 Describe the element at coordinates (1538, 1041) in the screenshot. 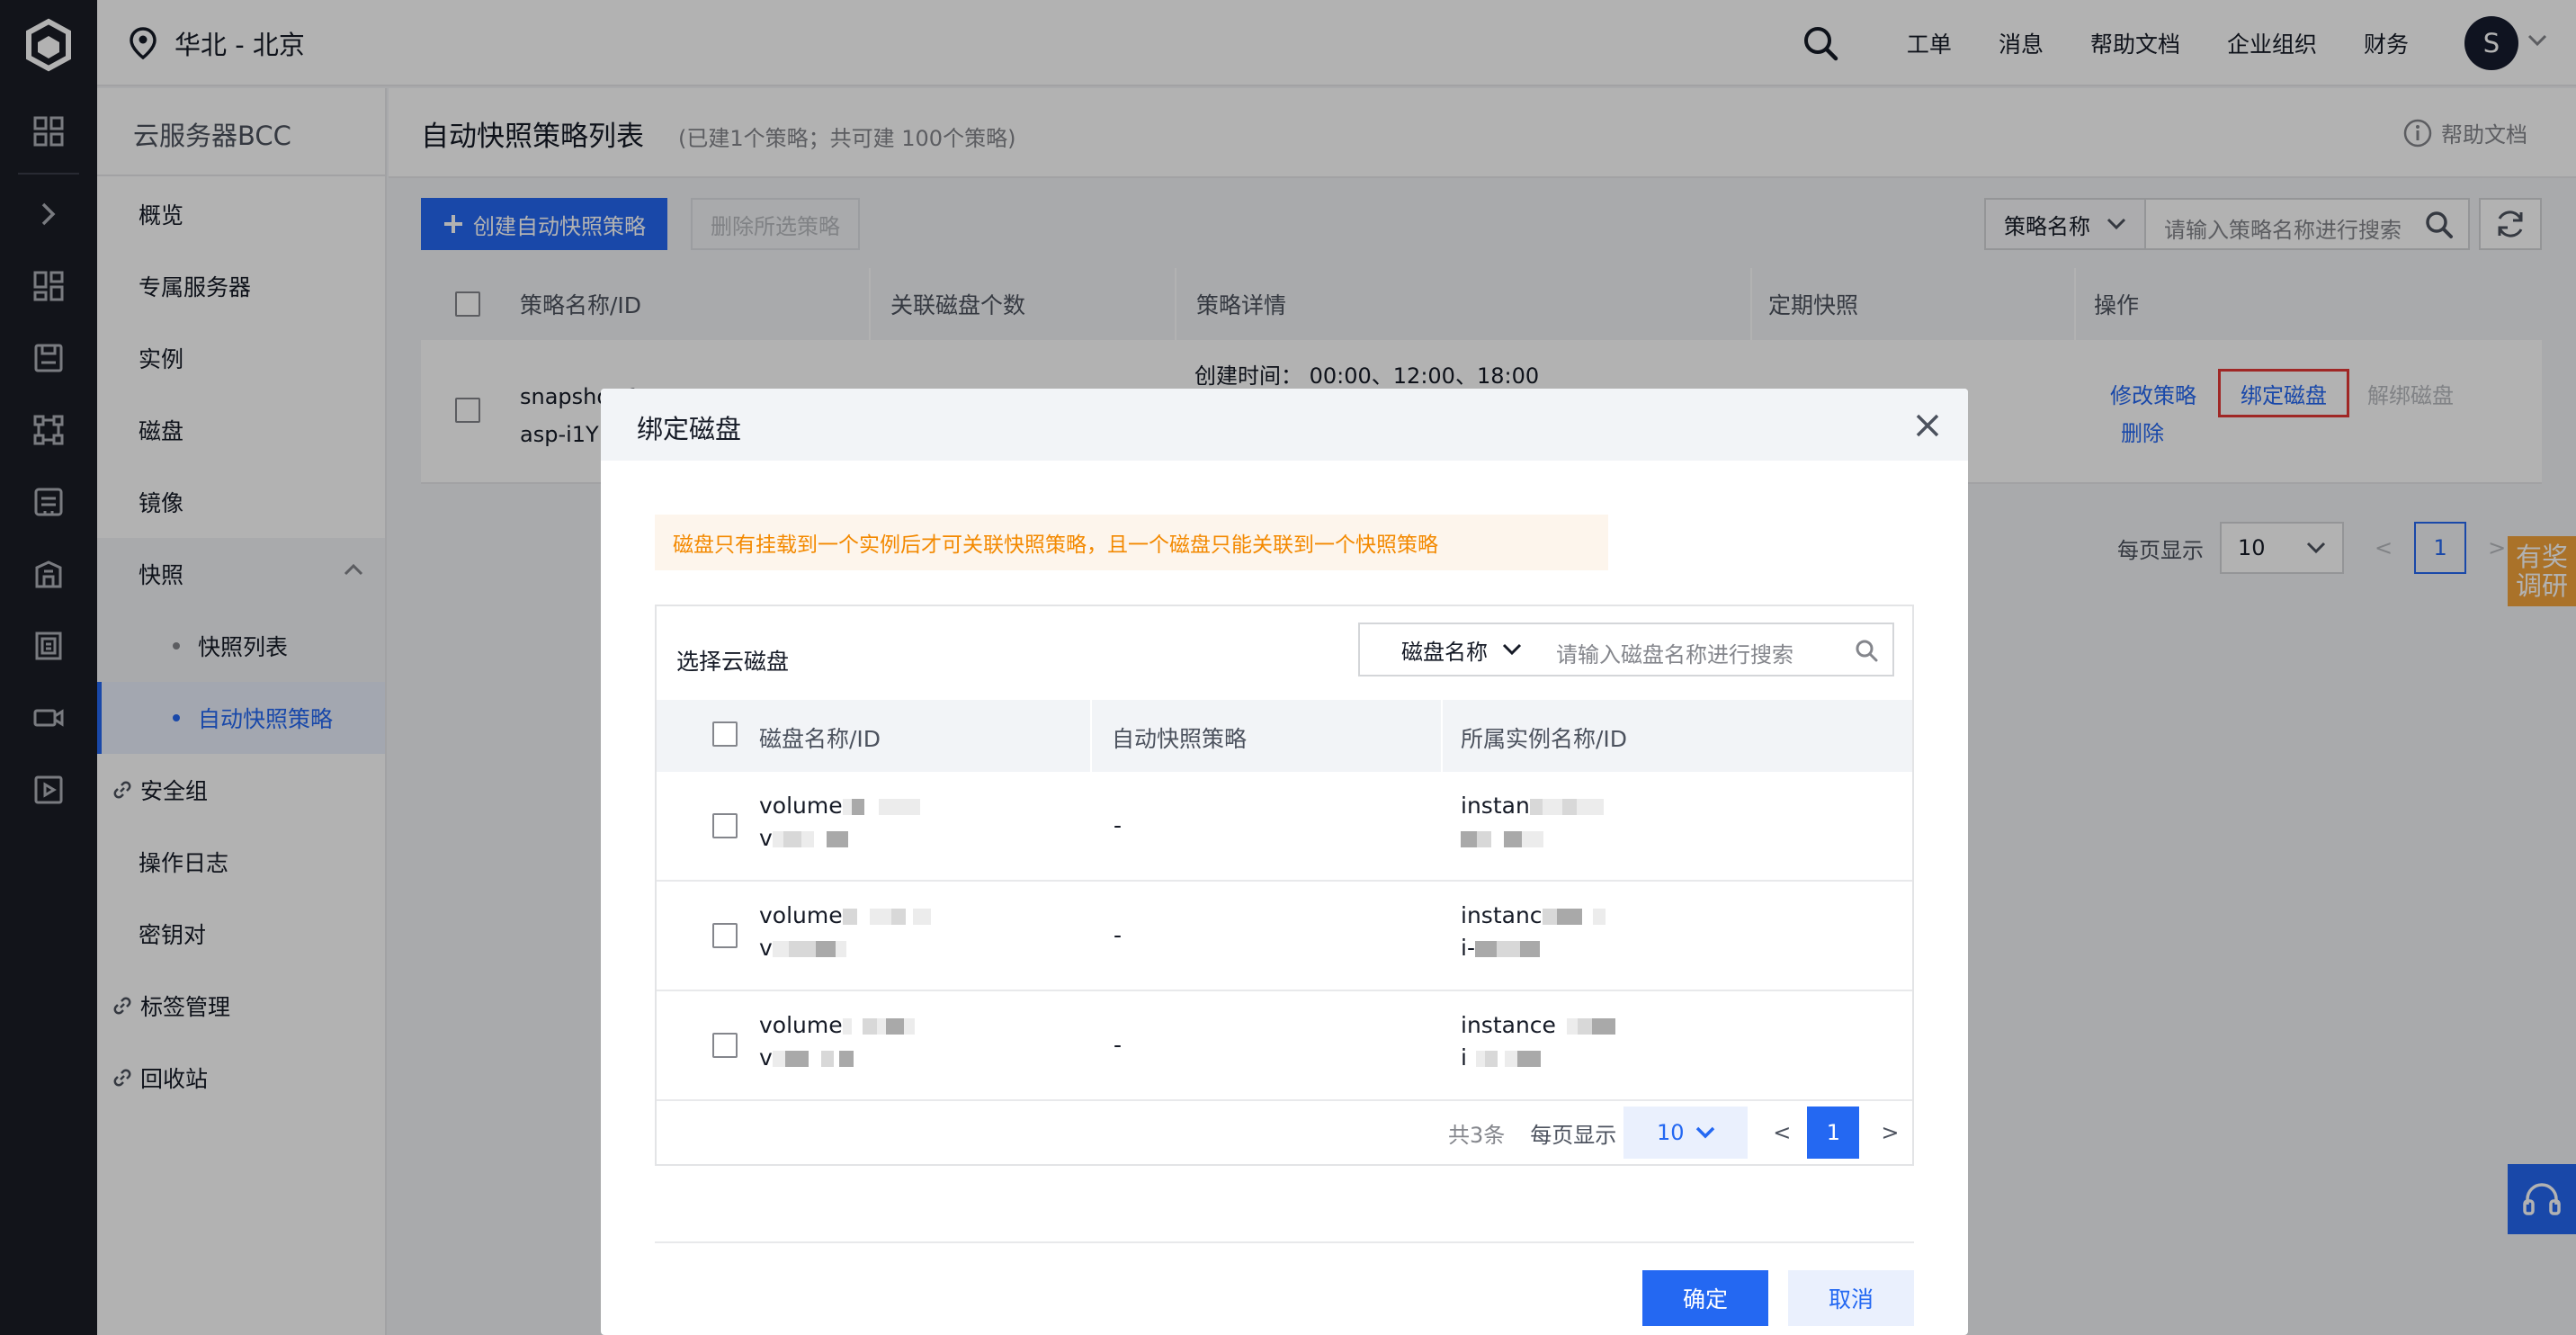

I see `instance-cell: instance i` at that location.